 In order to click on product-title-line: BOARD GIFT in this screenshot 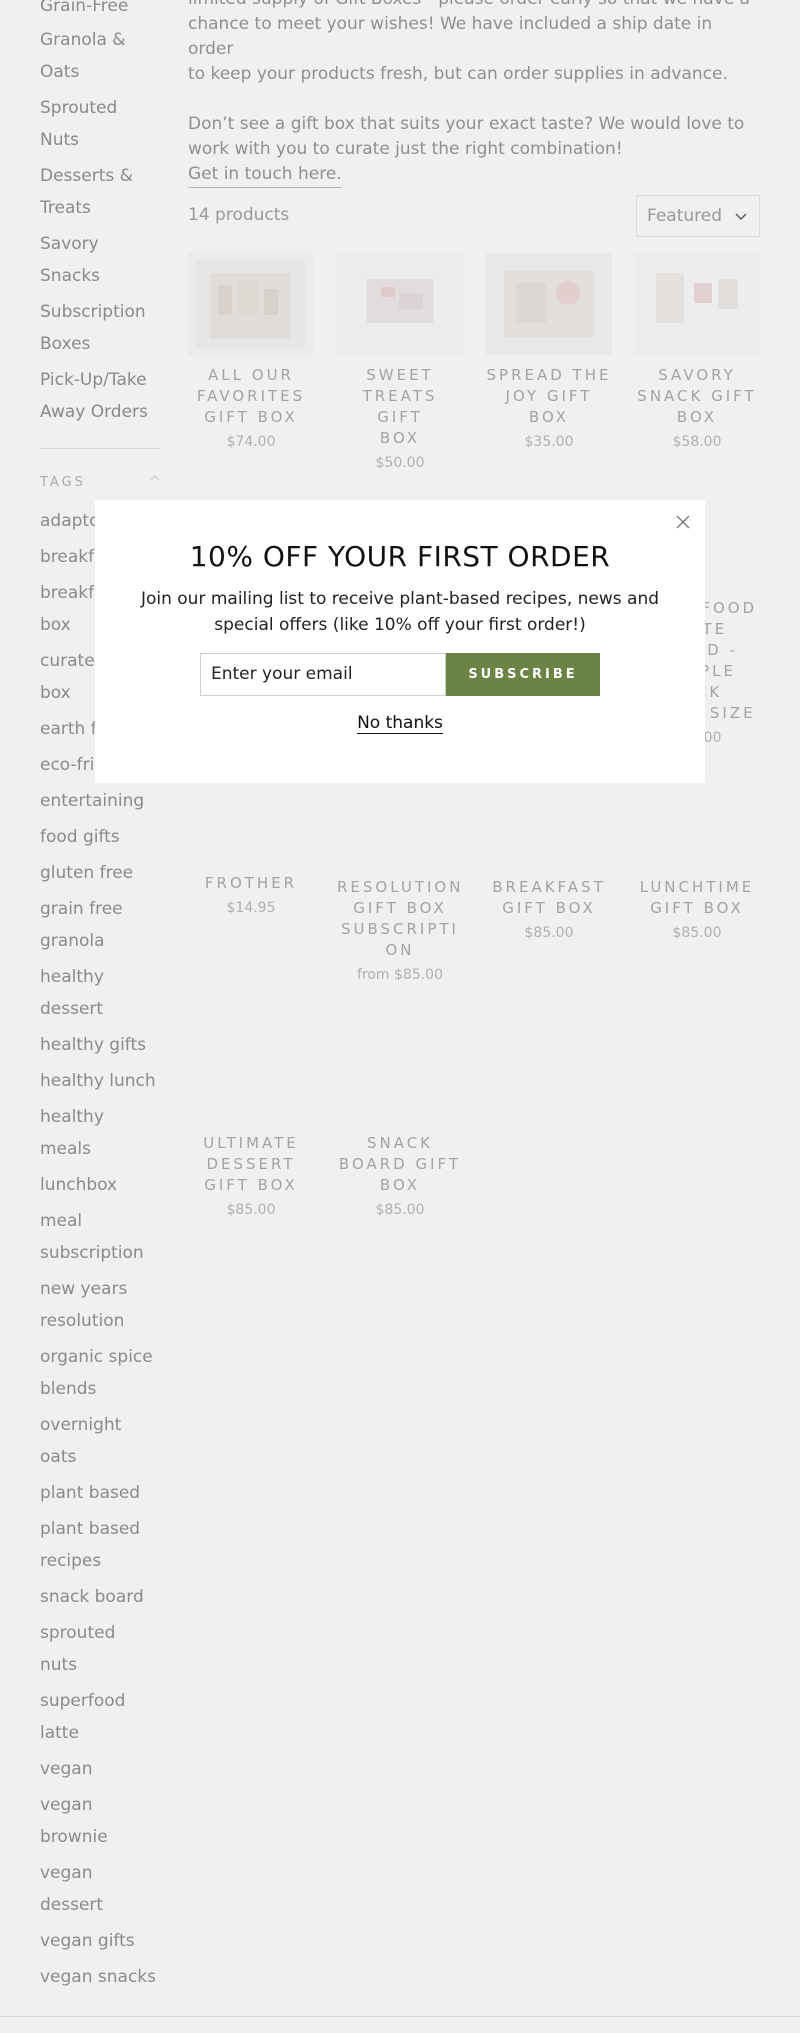, I will do `click(400, 1164)`.